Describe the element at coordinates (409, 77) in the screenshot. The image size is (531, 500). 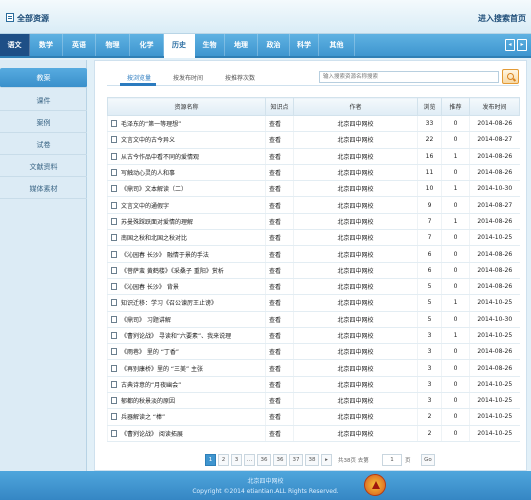
I see `search-input` at that location.